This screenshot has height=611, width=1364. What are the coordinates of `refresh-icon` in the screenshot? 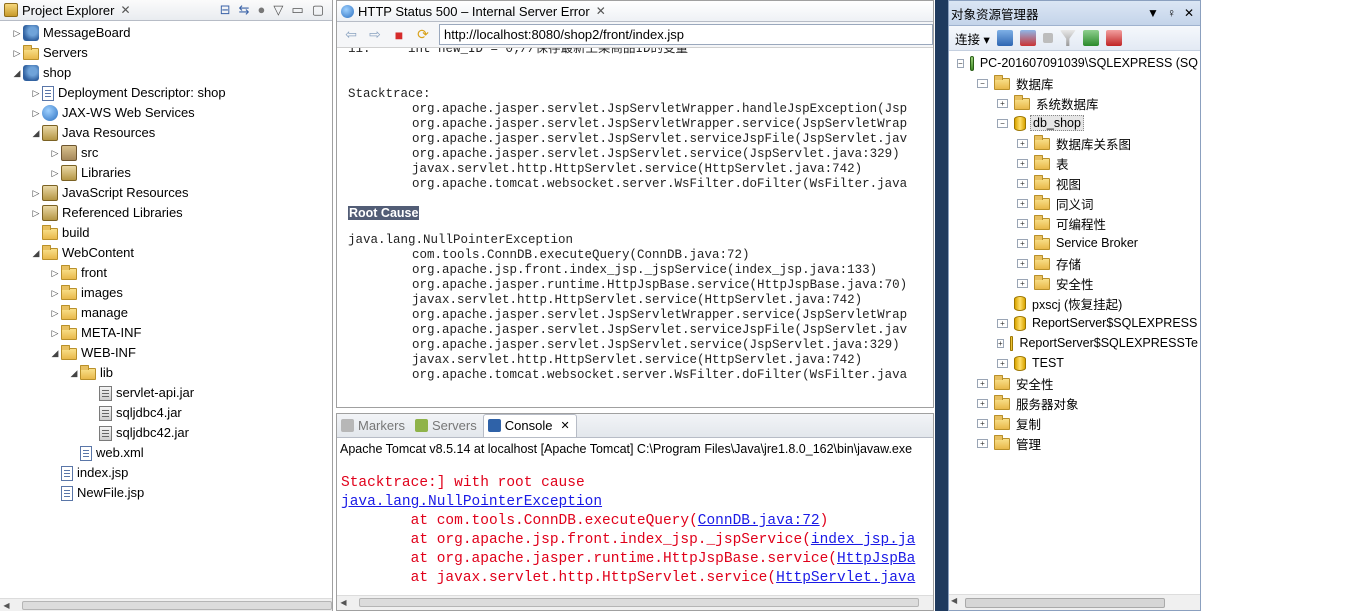 It's located at (1090, 38).